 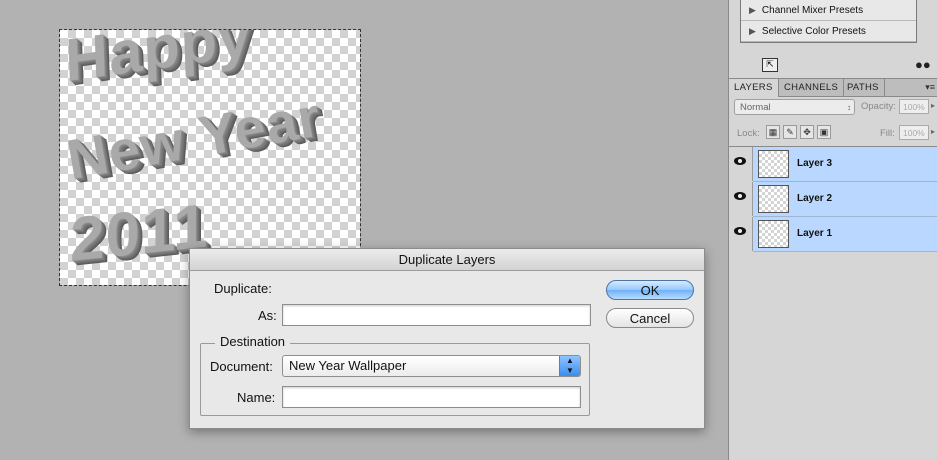 What do you see at coordinates (569, 366) in the screenshot?
I see `select-stepper-icon: ▲ ▼` at bounding box center [569, 366].